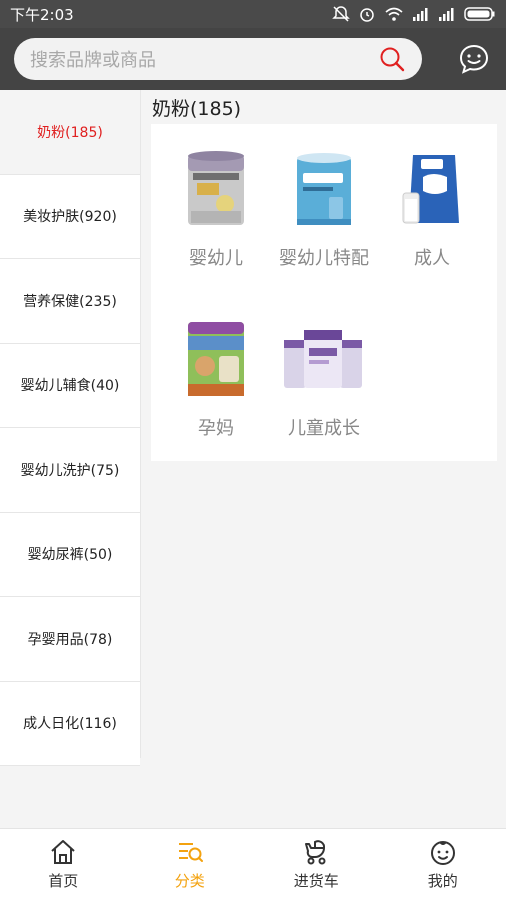  Describe the element at coordinates (394, 14) in the screenshot. I see `wifi-icon` at that location.